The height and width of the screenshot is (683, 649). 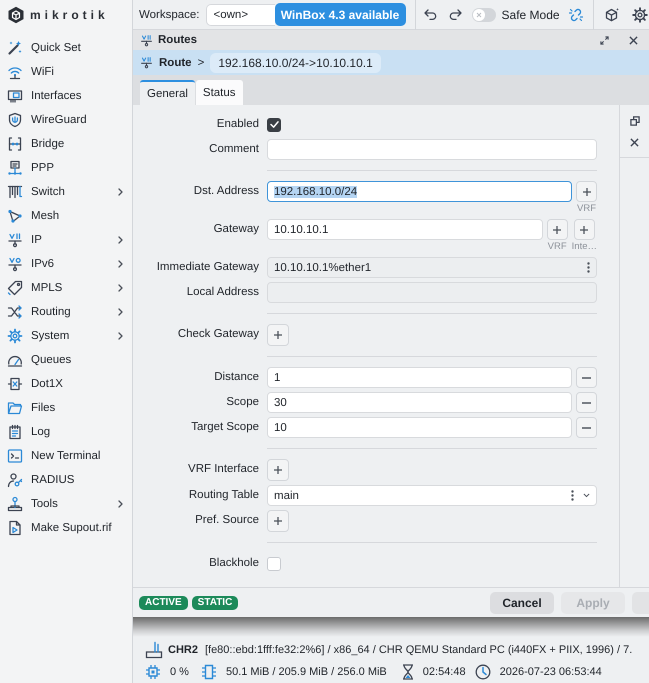 I want to click on sidebar-item: Files, so click(x=66, y=408).